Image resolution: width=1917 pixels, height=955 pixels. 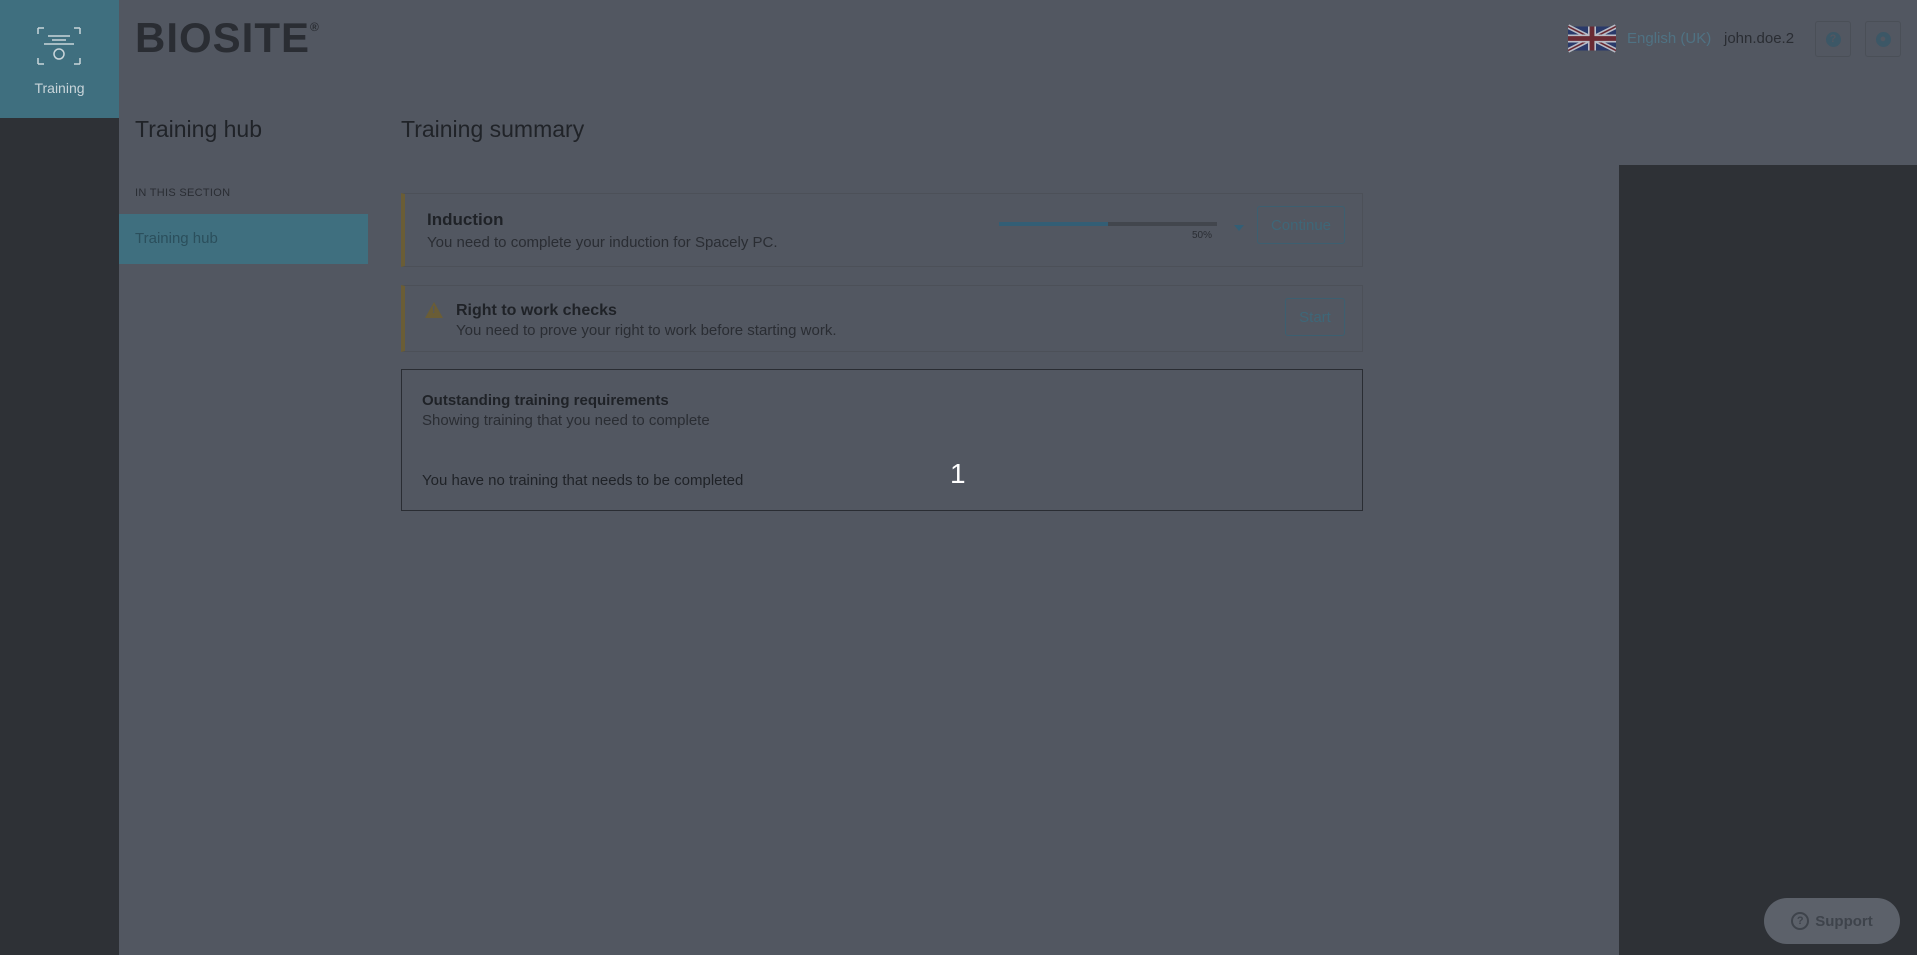 I want to click on support-label: Support, so click(x=1844, y=921).